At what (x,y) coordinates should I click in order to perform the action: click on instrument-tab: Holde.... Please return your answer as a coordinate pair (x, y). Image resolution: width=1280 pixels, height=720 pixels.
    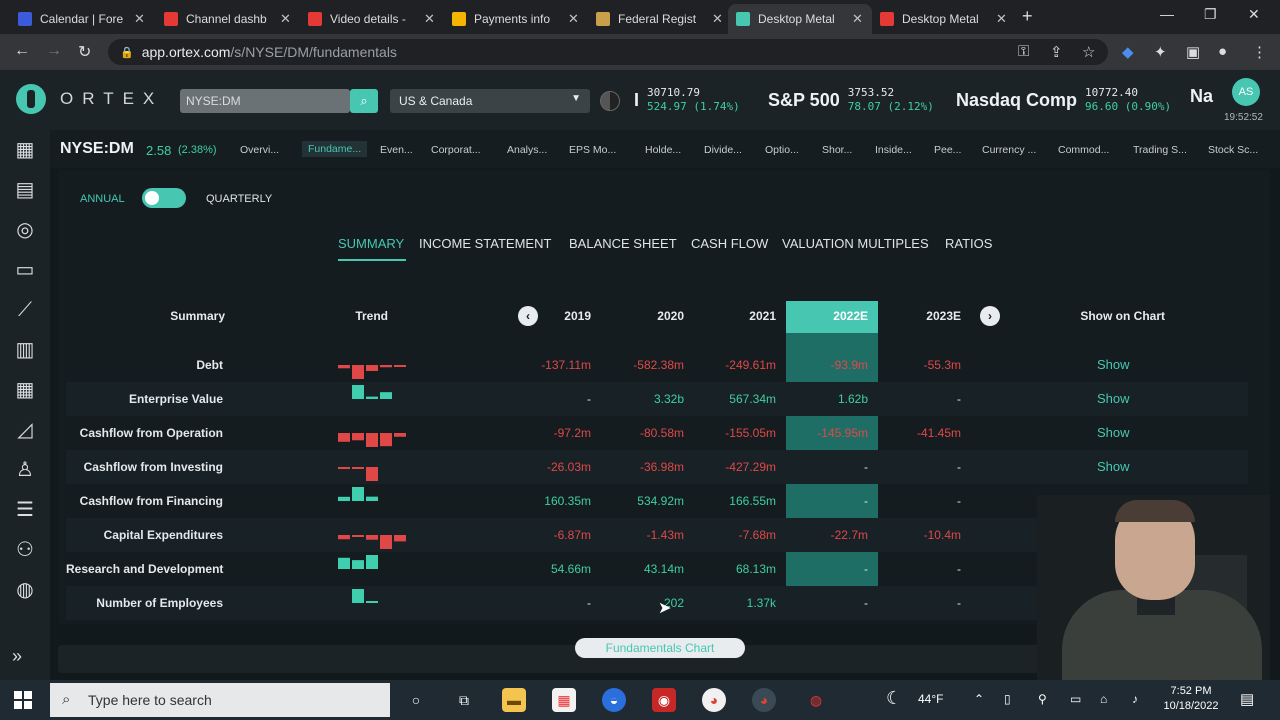
    Looking at the image, I should click on (663, 150).